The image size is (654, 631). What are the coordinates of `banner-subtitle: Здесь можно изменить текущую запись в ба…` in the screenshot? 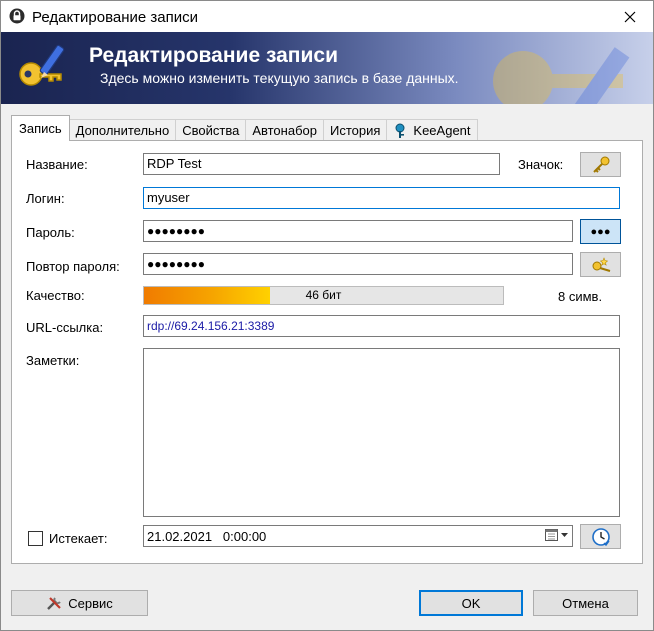 It's located at (279, 78).